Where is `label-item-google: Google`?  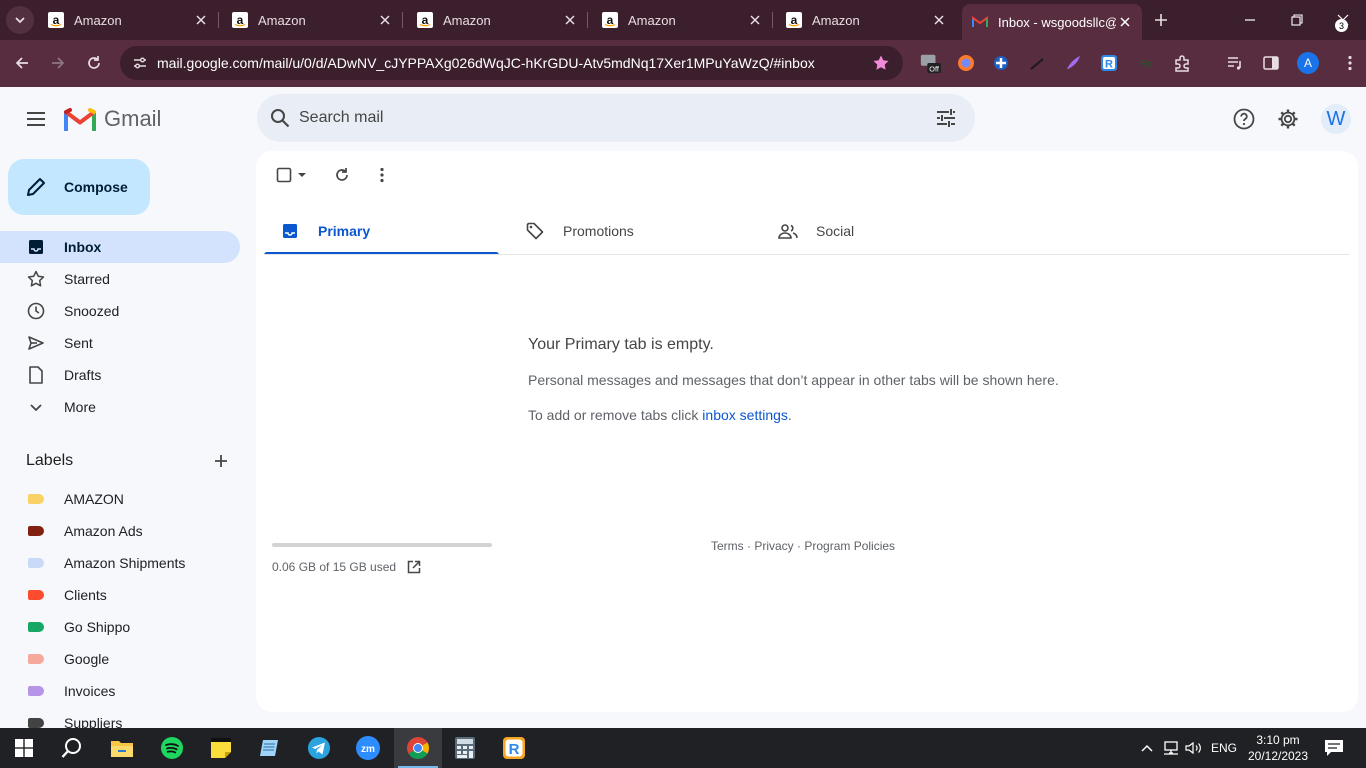 label-item-google: Google is located at coordinates (120, 659).